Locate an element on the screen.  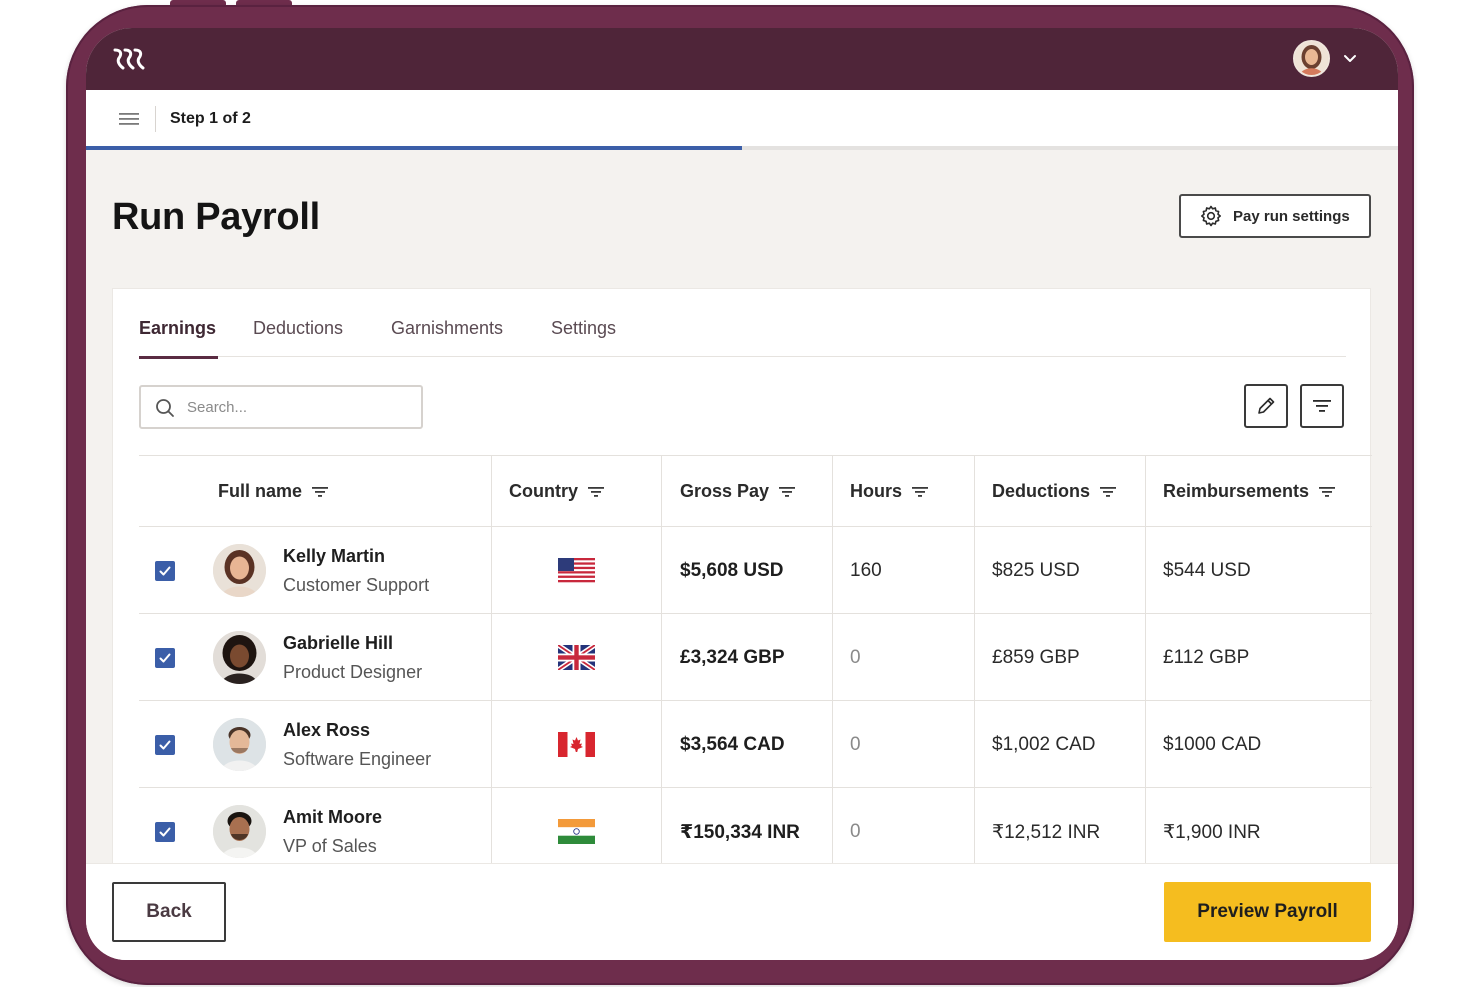
tab-label: Deductions is located at coordinates (298, 328).